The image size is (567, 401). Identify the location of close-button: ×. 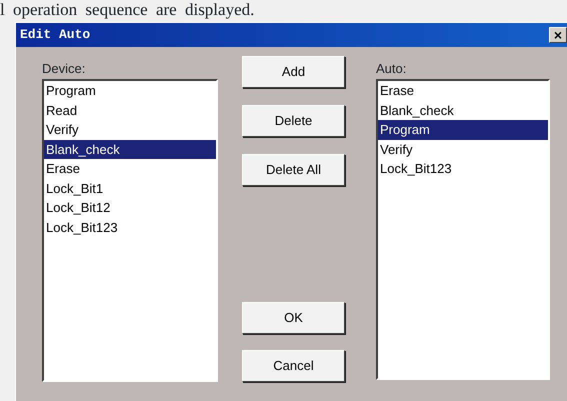
(558, 35).